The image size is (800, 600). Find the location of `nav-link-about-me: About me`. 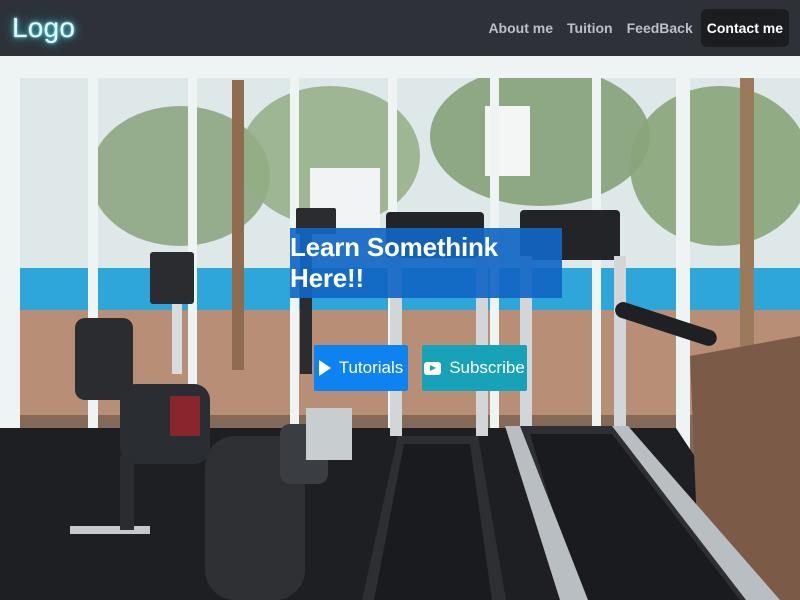

nav-link-about-me: About me is located at coordinates (520, 28).